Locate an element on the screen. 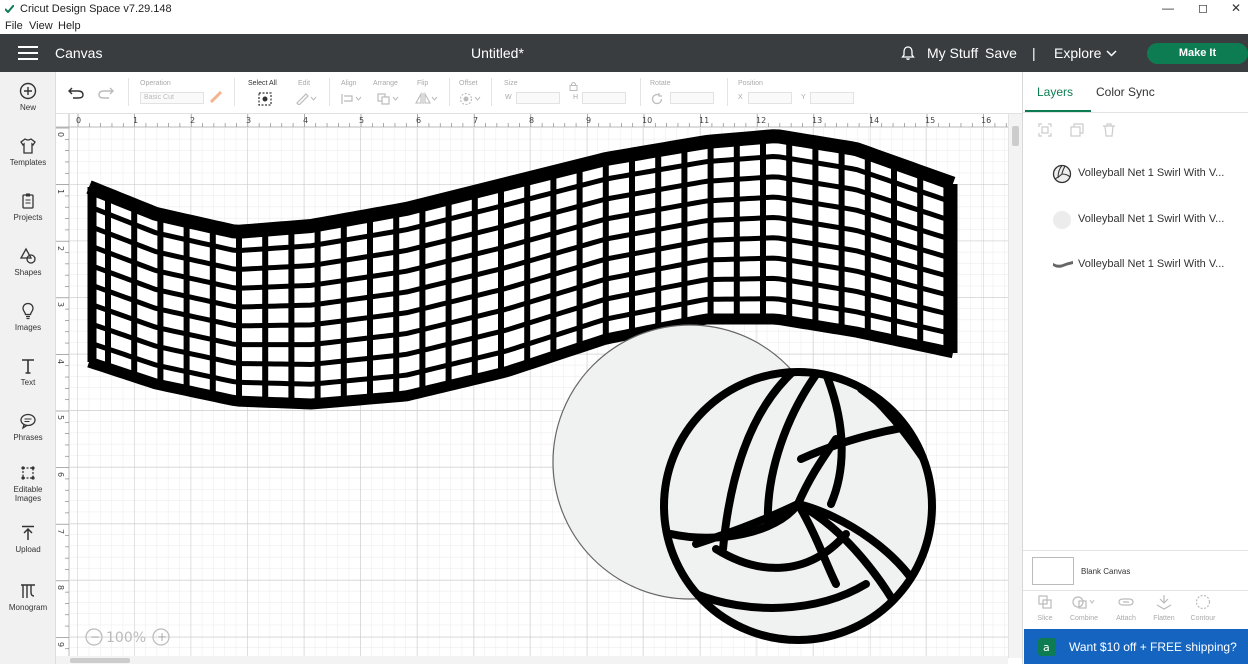 The height and width of the screenshot is (664, 1248). my-stuff-link: My Stuff is located at coordinates (952, 53).